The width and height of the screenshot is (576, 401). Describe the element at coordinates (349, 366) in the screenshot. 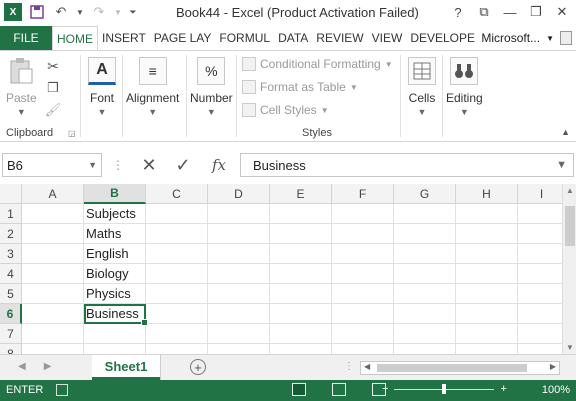

I see `tab-split-grip-icon: ⋮` at that location.